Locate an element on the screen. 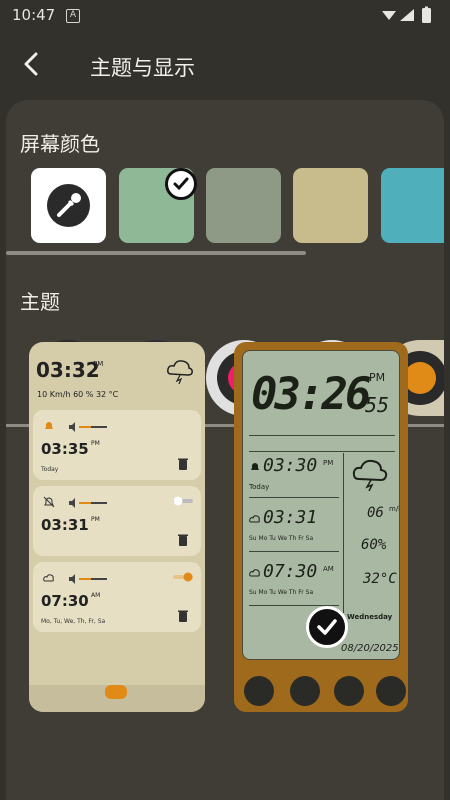  selected-preview-check-icon is located at coordinates (327, 627).